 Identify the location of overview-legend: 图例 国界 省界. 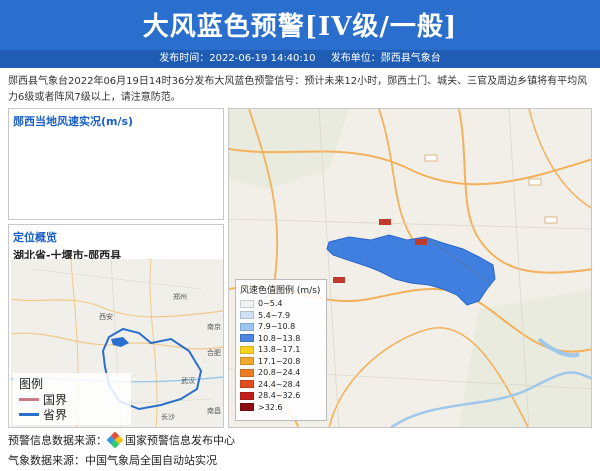
(72, 399).